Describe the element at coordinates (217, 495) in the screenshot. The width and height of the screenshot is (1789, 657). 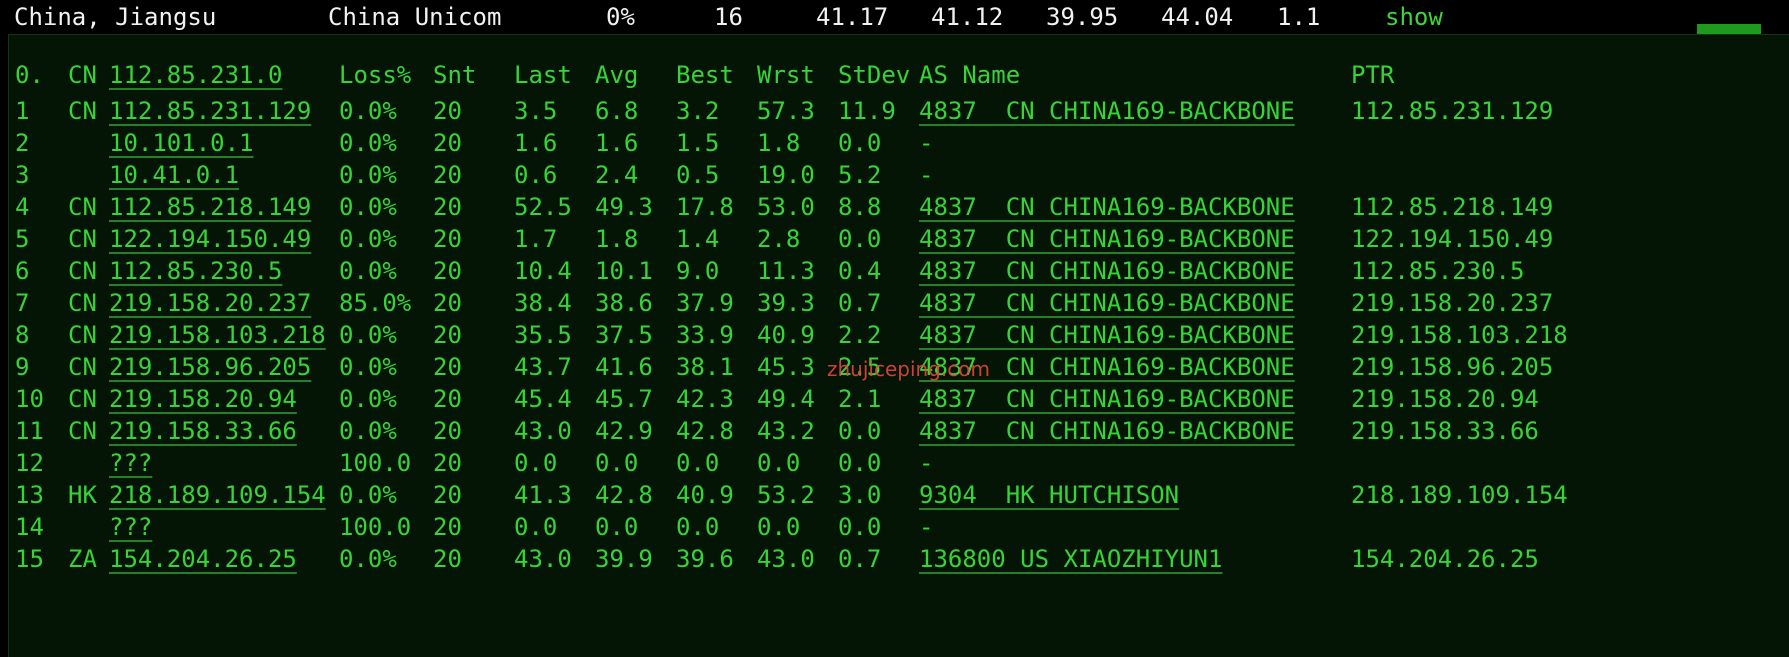
I see `host-link: 218.189.109.154` at that location.